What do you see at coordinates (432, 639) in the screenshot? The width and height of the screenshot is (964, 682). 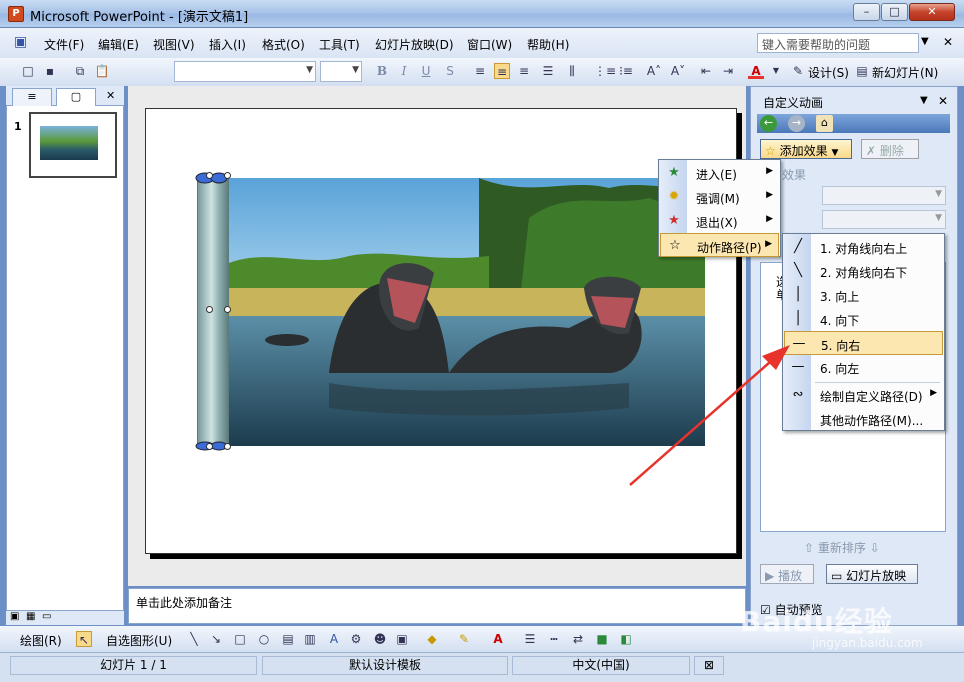 I see `fill-color-icon: ◆` at bounding box center [432, 639].